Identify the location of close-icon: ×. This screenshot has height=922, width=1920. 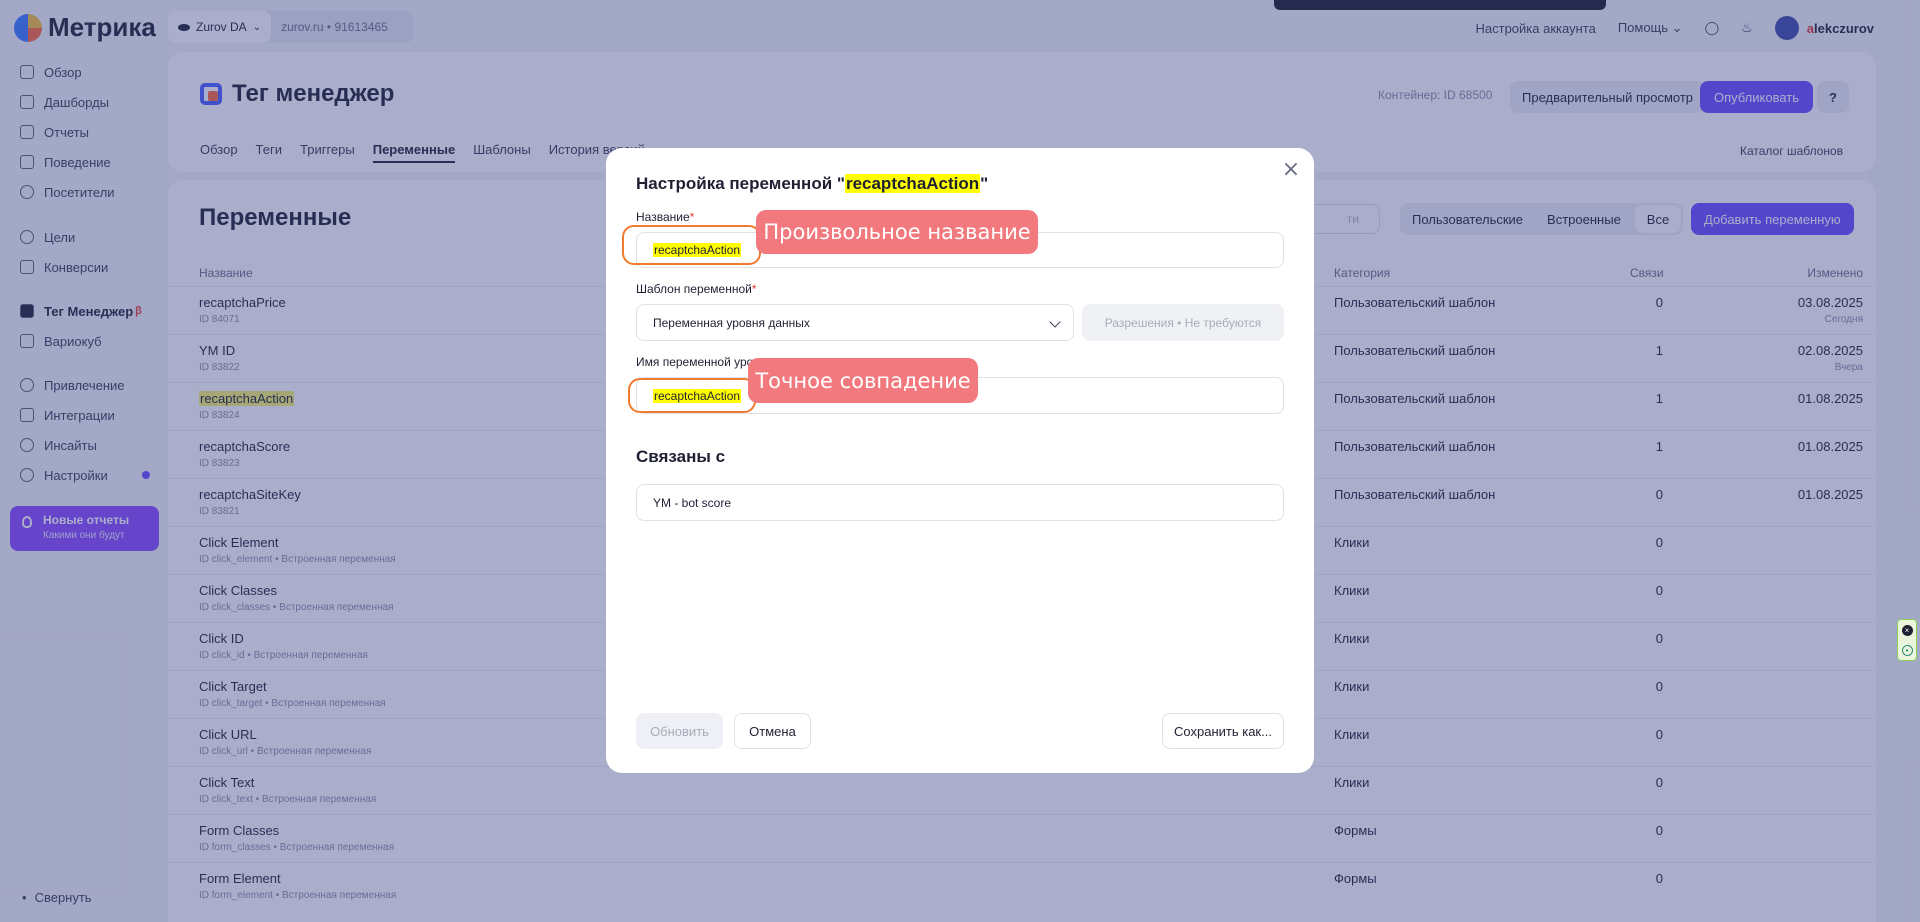
(1291, 169).